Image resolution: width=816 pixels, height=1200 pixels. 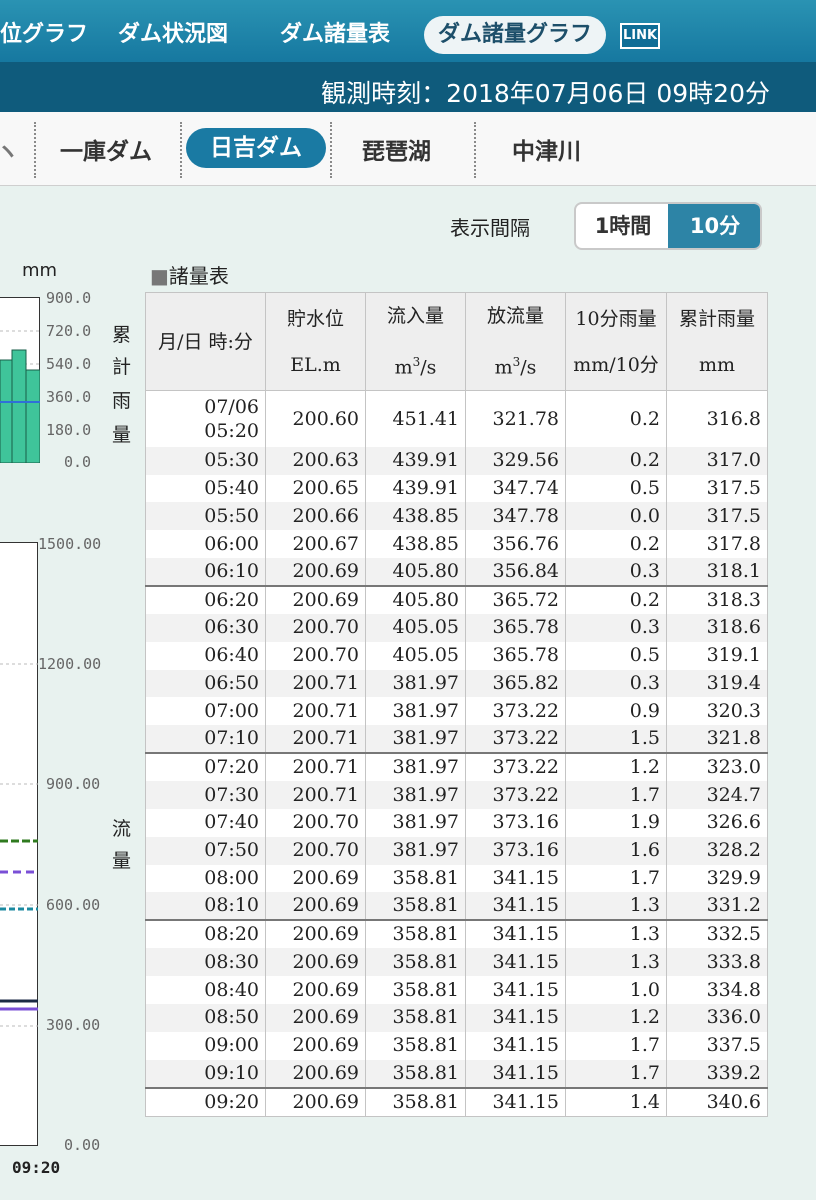 I want to click on header-rain10: 10分雨量 mm/10分, so click(x=616, y=341).